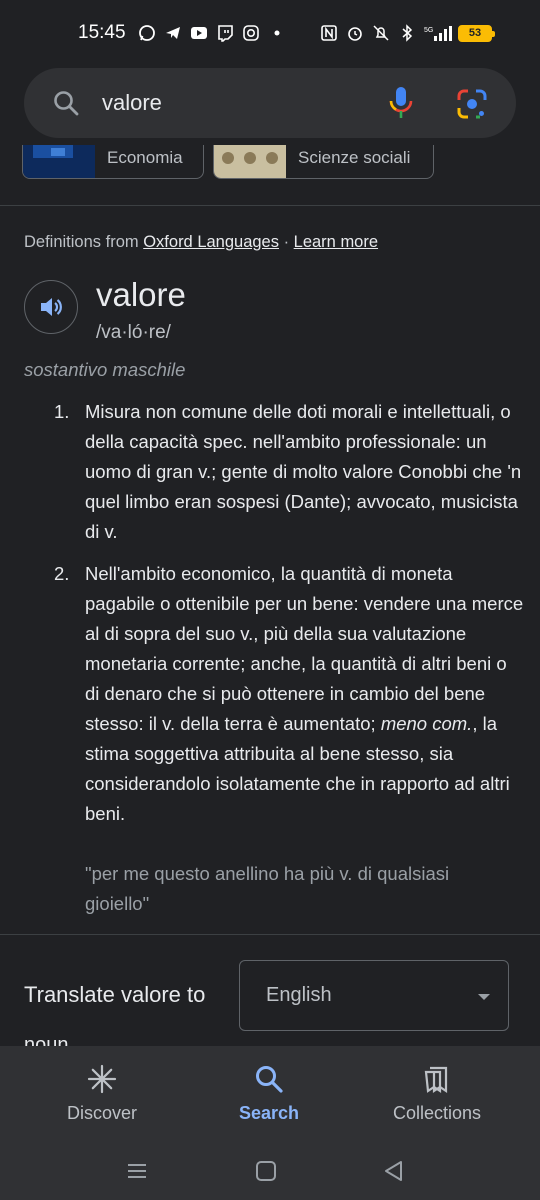  Describe the element at coordinates (147, 33) in the screenshot. I see `whatsapp-icon` at that location.